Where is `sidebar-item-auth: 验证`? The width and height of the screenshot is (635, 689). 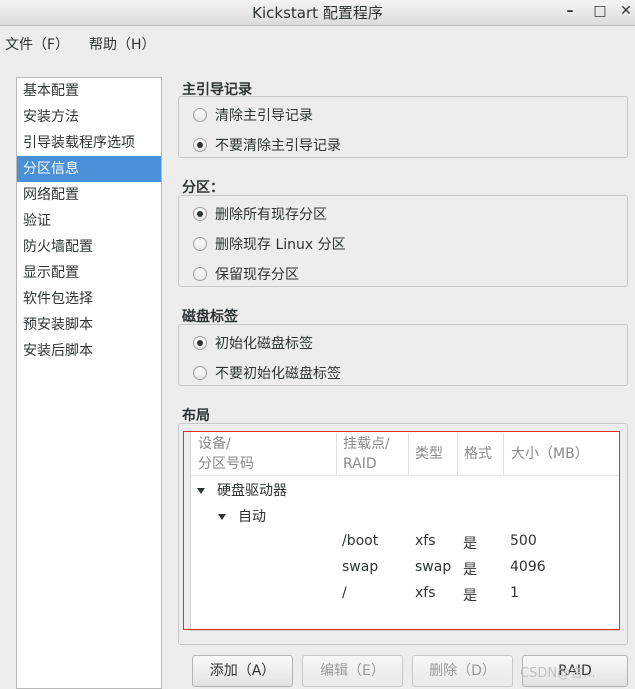 sidebar-item-auth: 验证 is located at coordinates (89, 221).